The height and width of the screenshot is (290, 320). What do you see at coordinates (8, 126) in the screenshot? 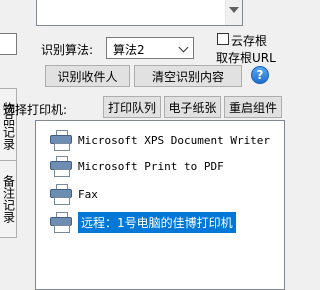
I see `tab-item-records: 物品记录` at bounding box center [8, 126].